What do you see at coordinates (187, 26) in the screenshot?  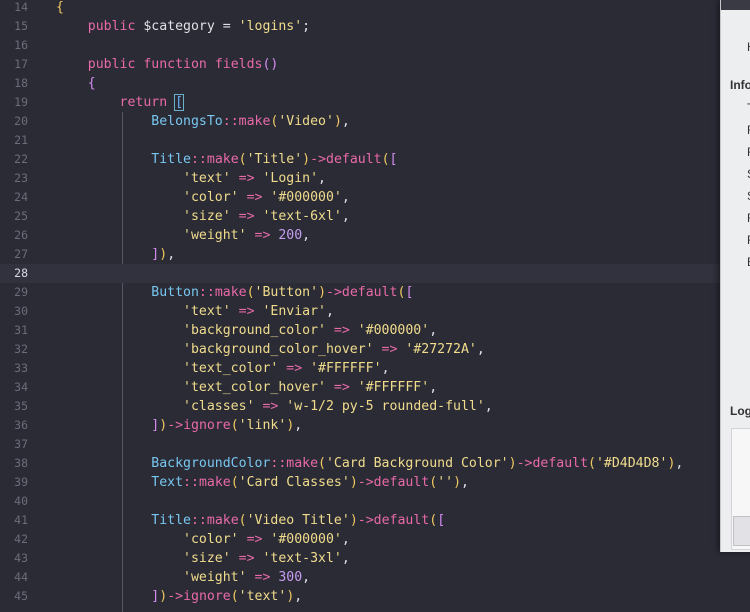 I see `code-token: $category =` at bounding box center [187, 26].